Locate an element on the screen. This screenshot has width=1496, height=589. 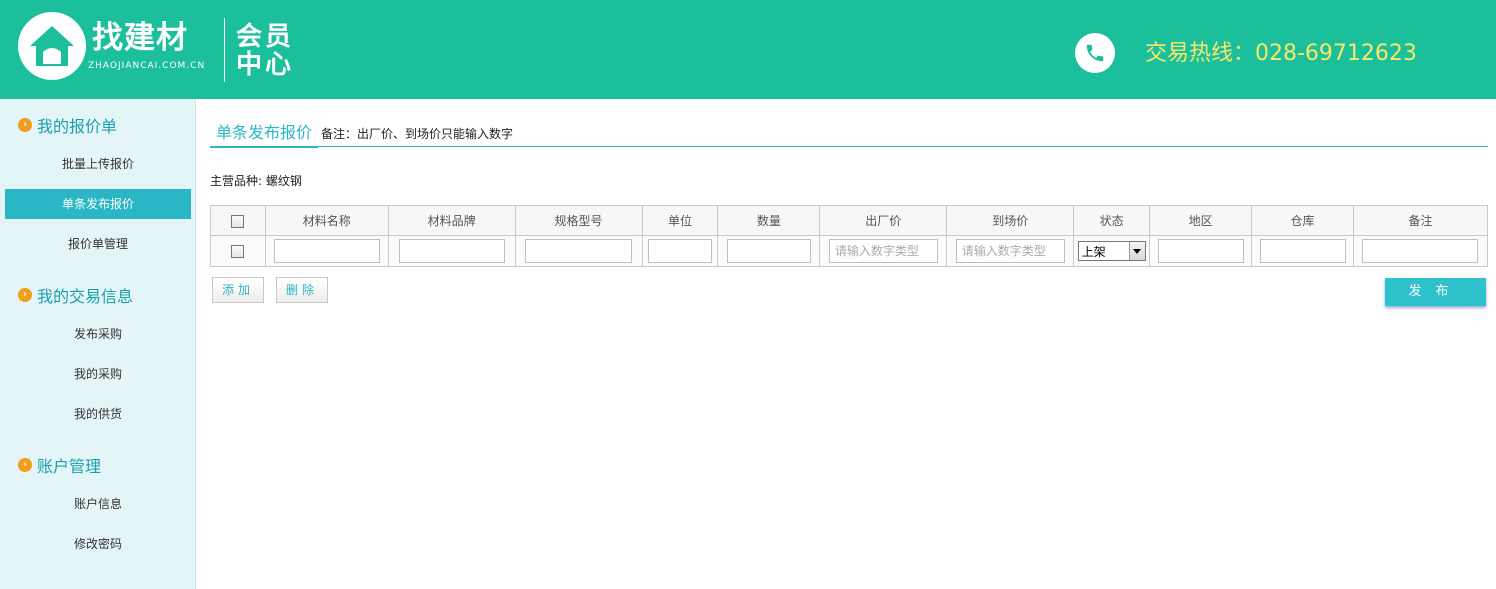
sidebar-group-label: 我的交易信息 is located at coordinates (85, 296).